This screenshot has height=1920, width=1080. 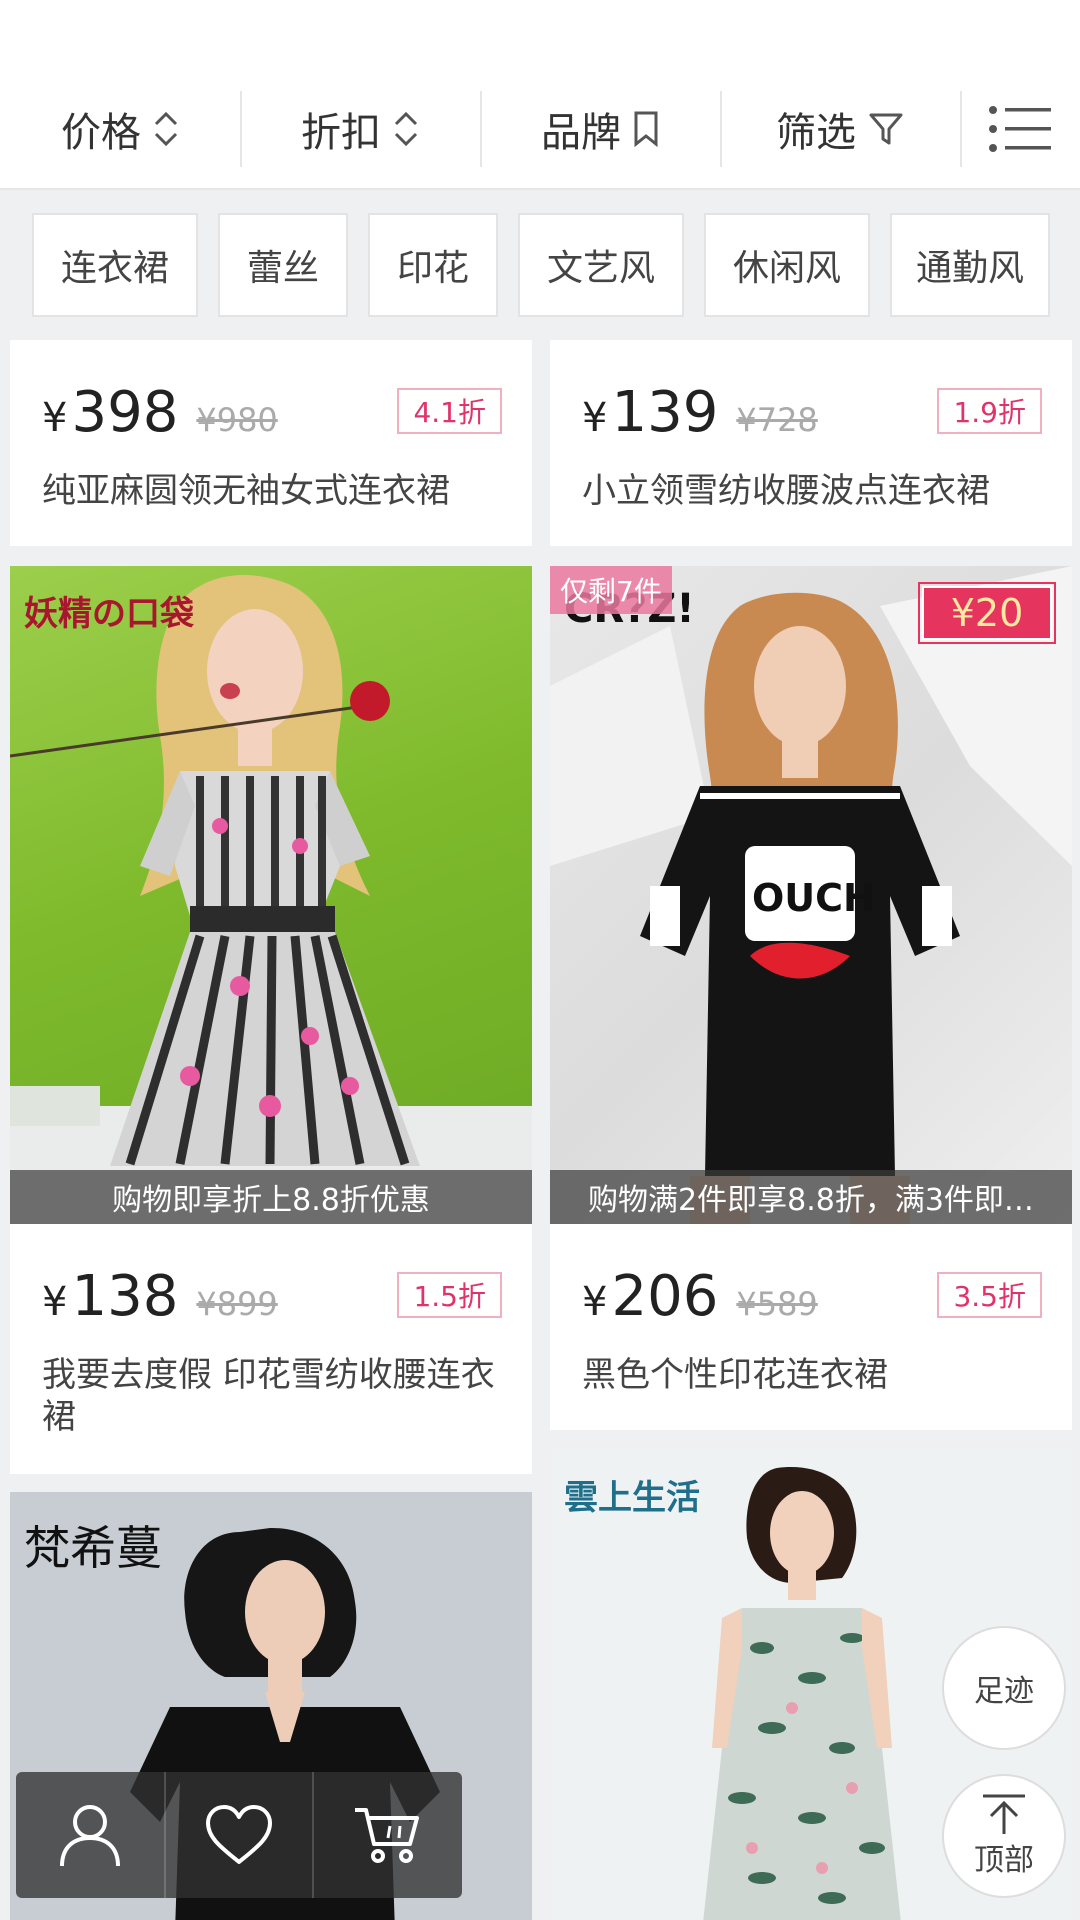 I want to click on screen-filter-label: 筛选, so click(x=816, y=133).